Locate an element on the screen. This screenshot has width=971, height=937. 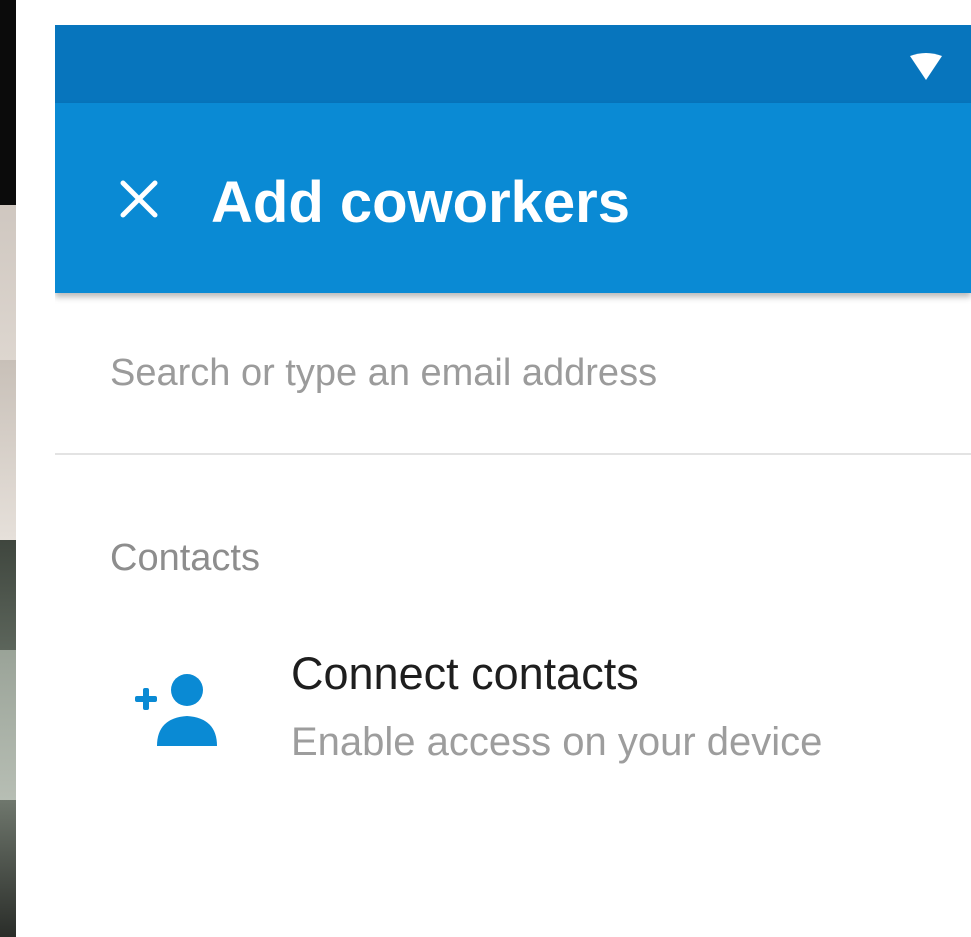
wifi-icon is located at coordinates (926, 66).